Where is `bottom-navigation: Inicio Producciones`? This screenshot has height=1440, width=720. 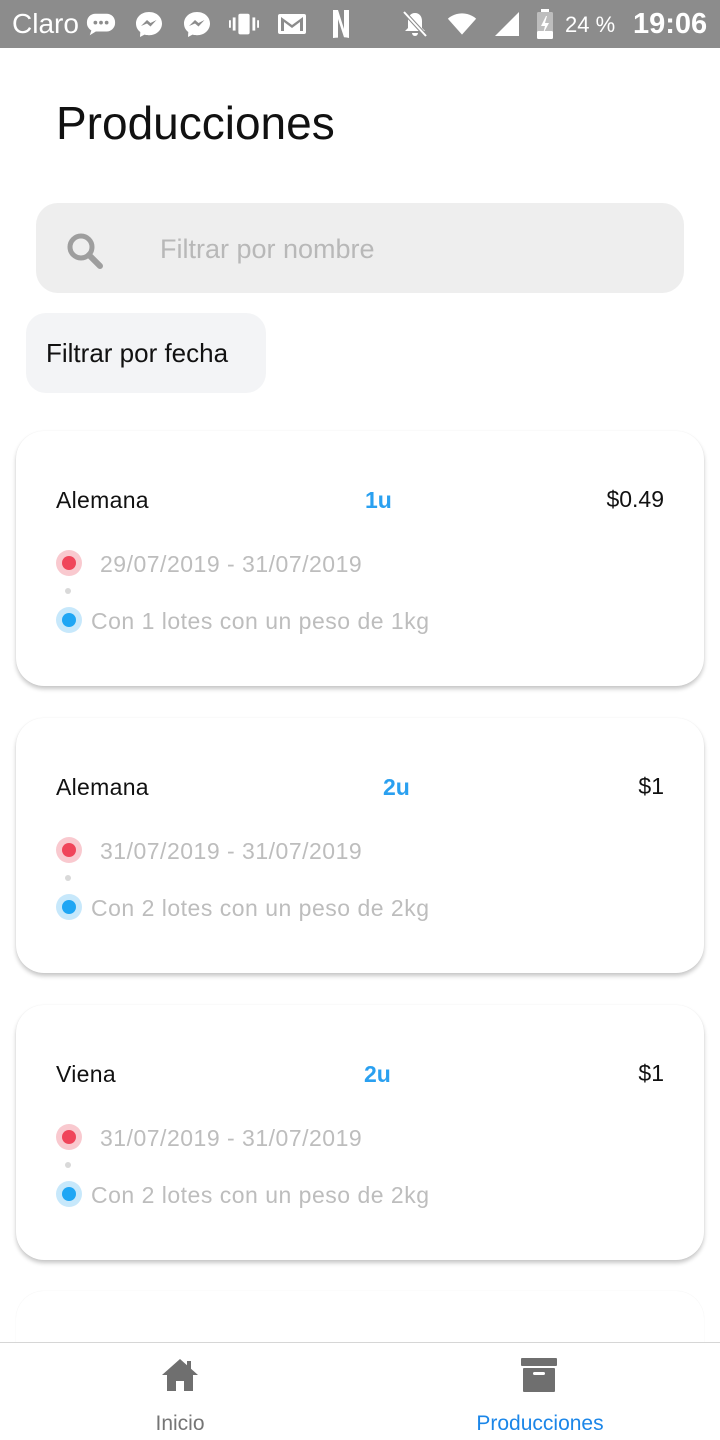
bottom-navigation: Inicio Producciones is located at coordinates (360, 1391).